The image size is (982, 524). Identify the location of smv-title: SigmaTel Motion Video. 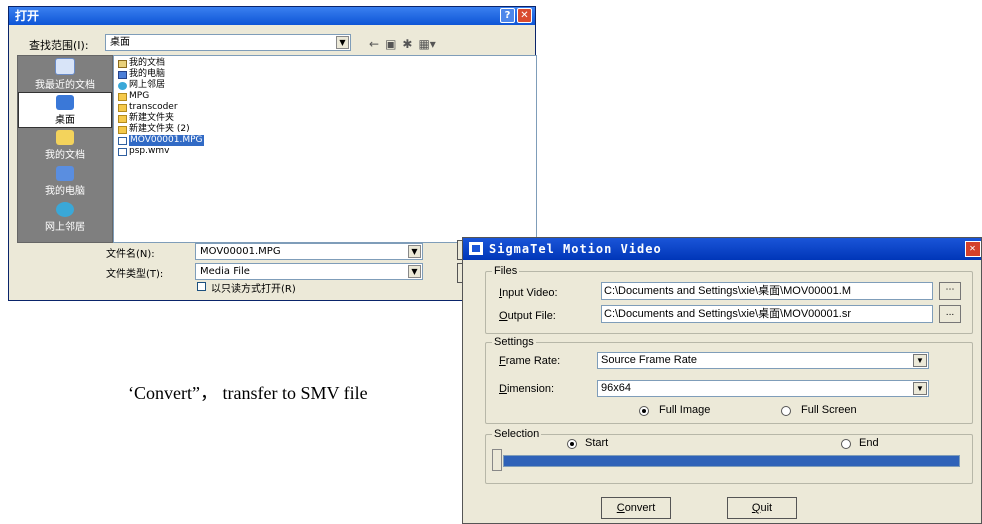
(575, 249).